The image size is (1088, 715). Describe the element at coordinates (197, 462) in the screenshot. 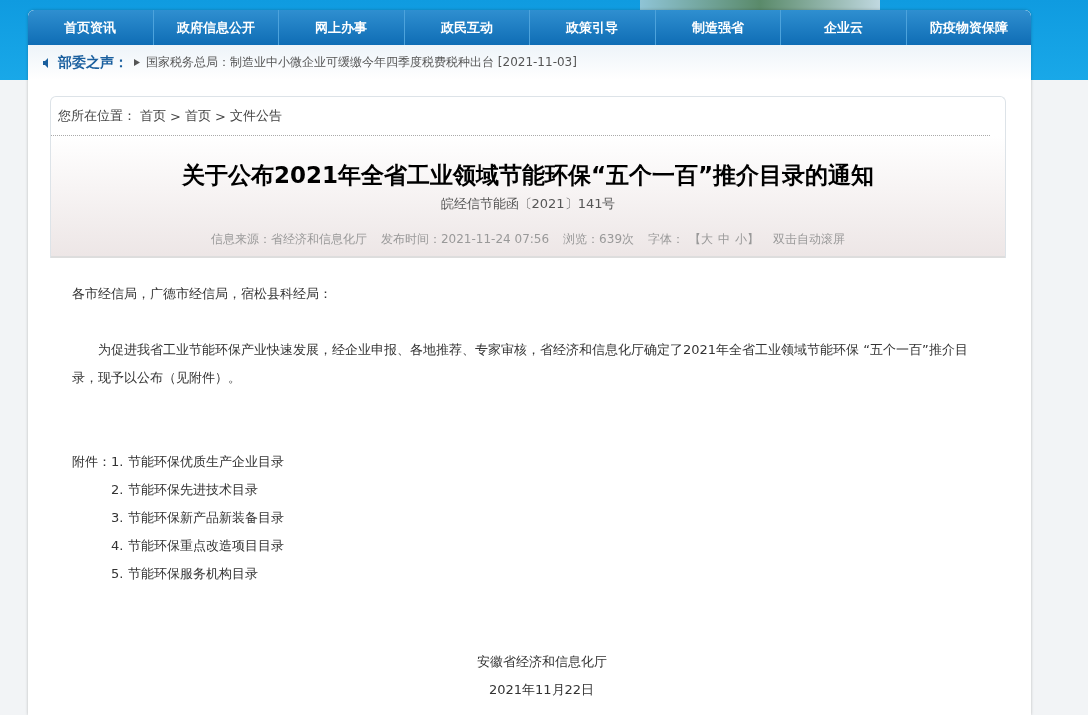

I see `attachment-item: 1. 节能环保优质生产企业目录` at that location.